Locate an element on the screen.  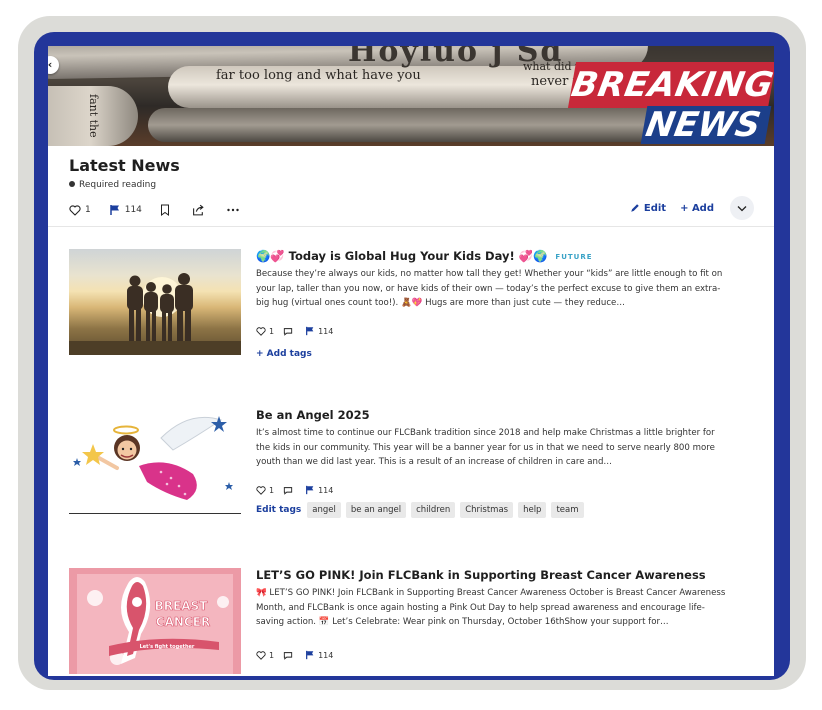
pencil-icon is located at coordinates (635, 208).